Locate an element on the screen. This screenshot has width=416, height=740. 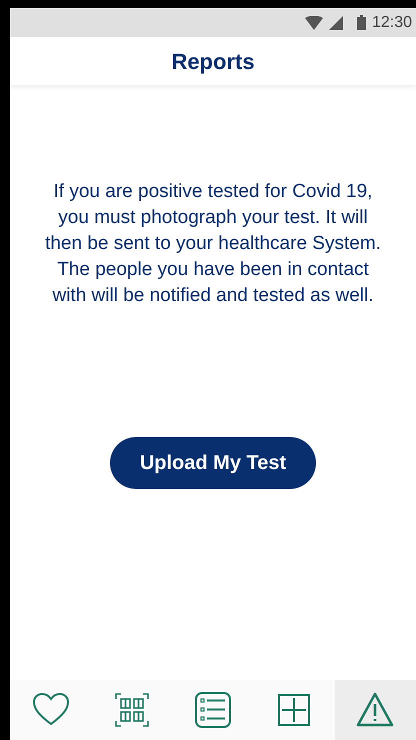
page-title: Reports is located at coordinates (213, 62).